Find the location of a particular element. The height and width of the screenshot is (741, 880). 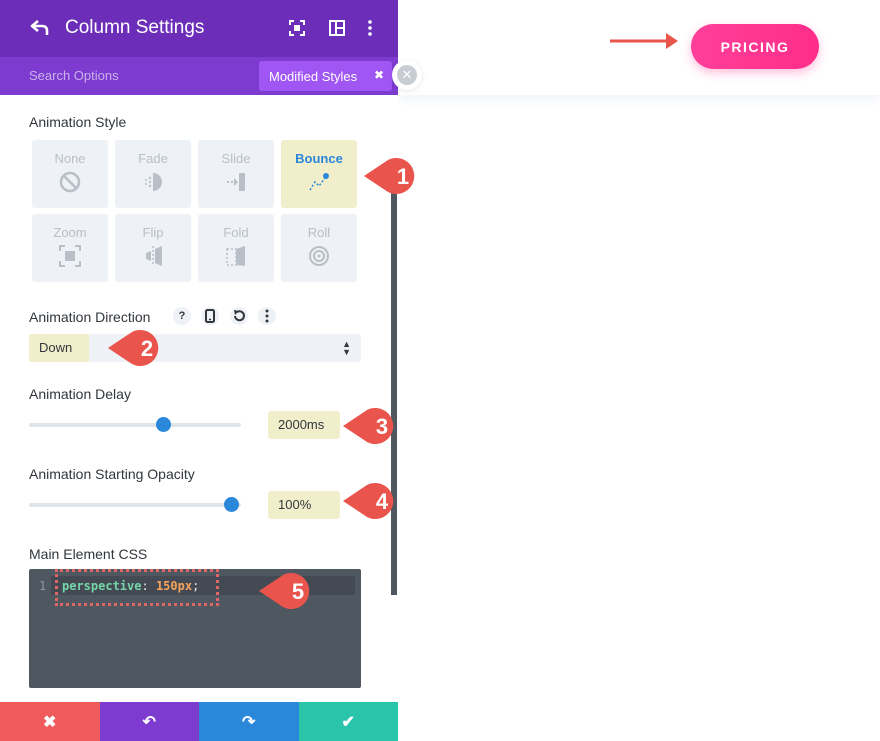

modified-styles-filter: Modified Styles ✖ is located at coordinates (325, 76).